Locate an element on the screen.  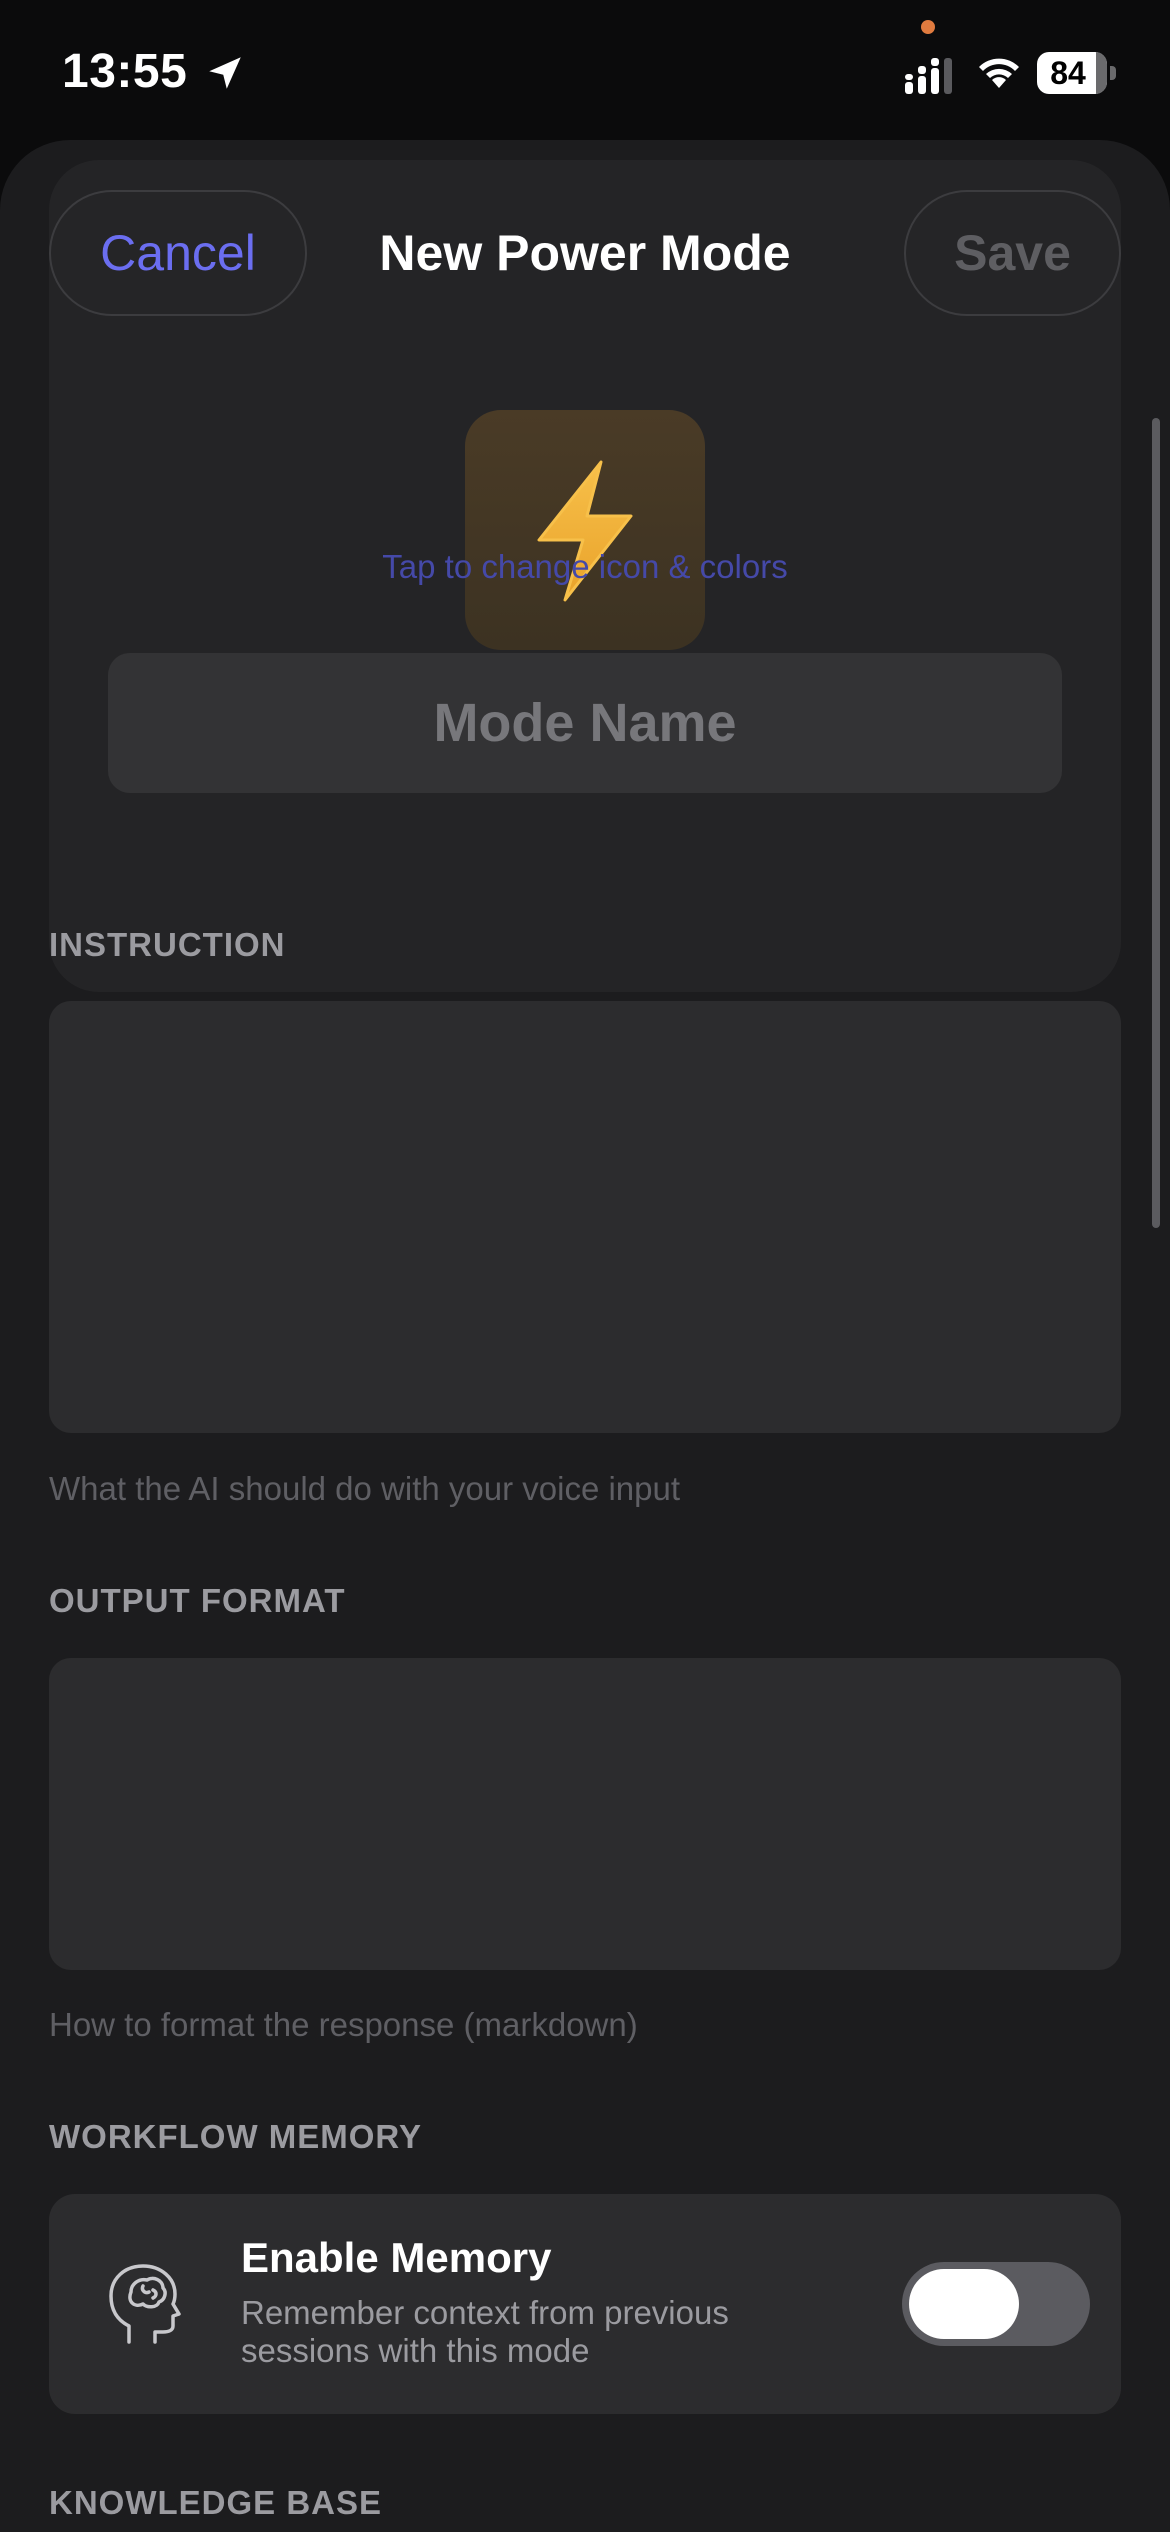
brain-head-icon is located at coordinates (145, 2304).